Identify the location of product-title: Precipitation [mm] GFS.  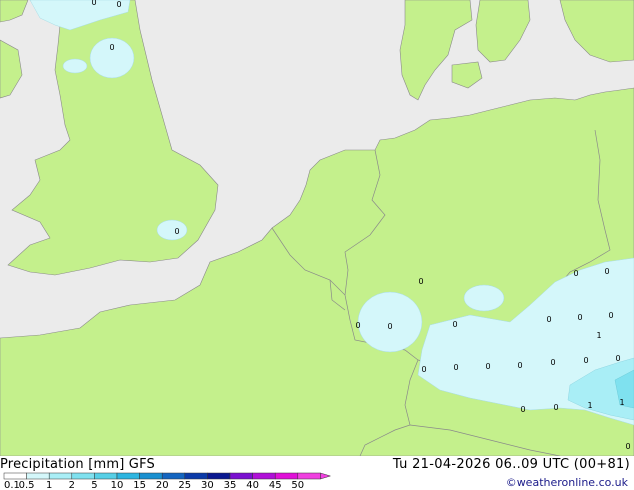
(77, 464).